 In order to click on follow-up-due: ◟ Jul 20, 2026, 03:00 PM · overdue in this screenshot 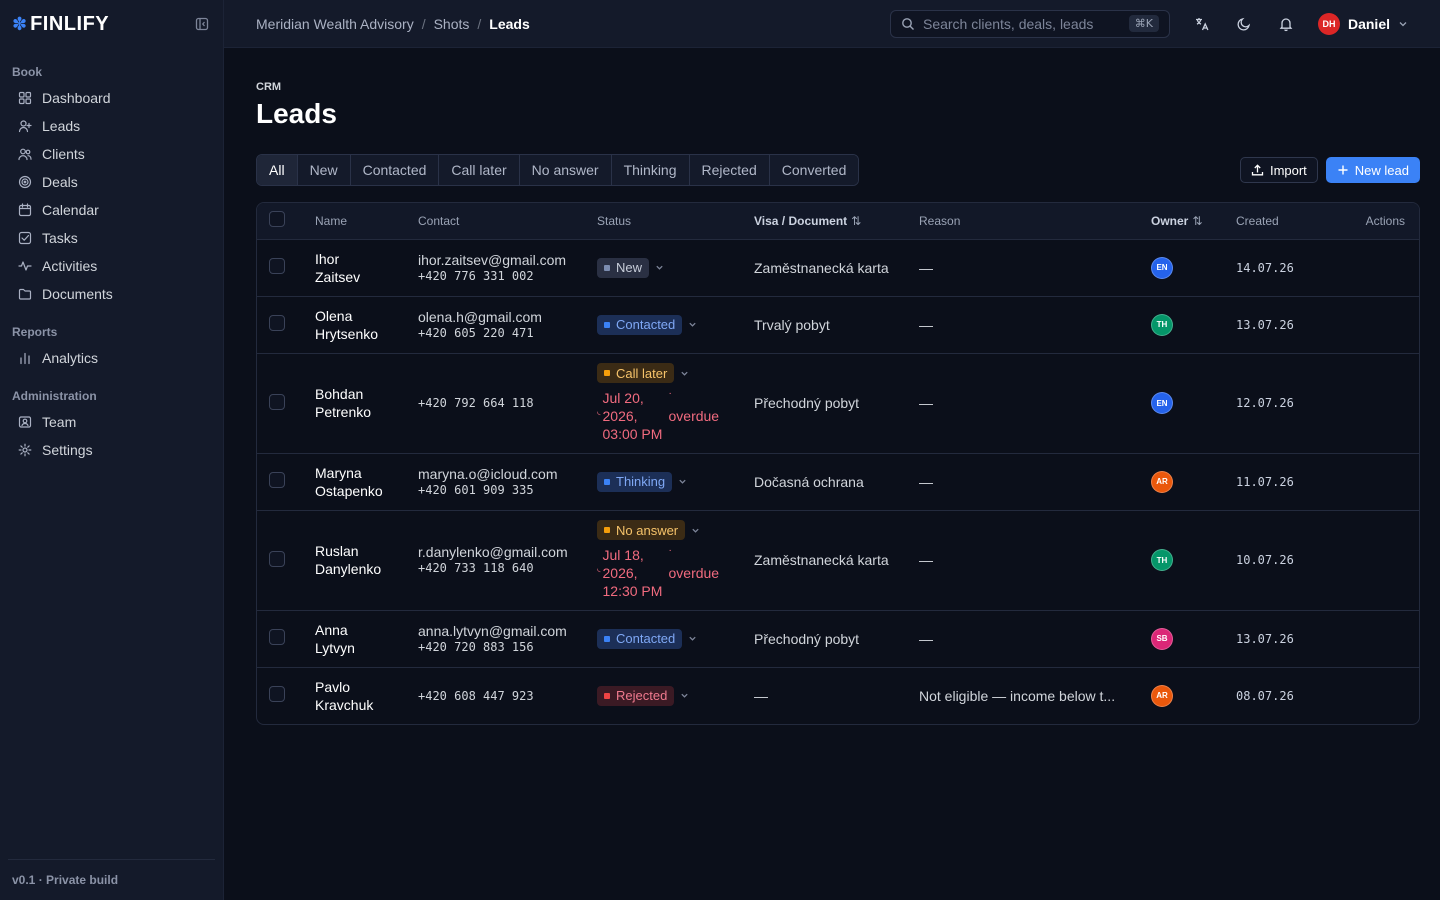, I will do `click(667, 416)`.